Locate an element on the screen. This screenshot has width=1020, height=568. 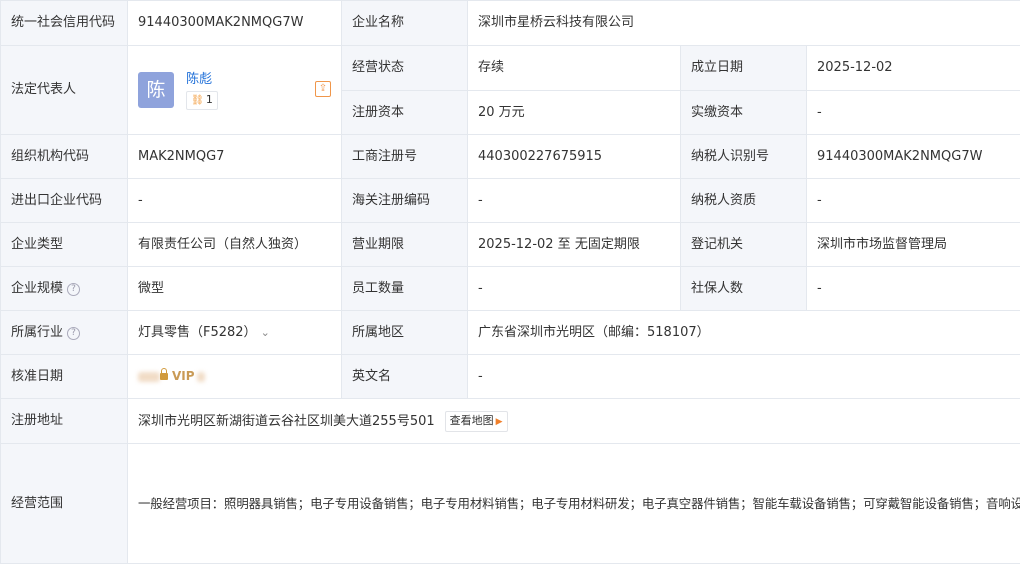
paid-capital-value: - is located at coordinates (912, 112).